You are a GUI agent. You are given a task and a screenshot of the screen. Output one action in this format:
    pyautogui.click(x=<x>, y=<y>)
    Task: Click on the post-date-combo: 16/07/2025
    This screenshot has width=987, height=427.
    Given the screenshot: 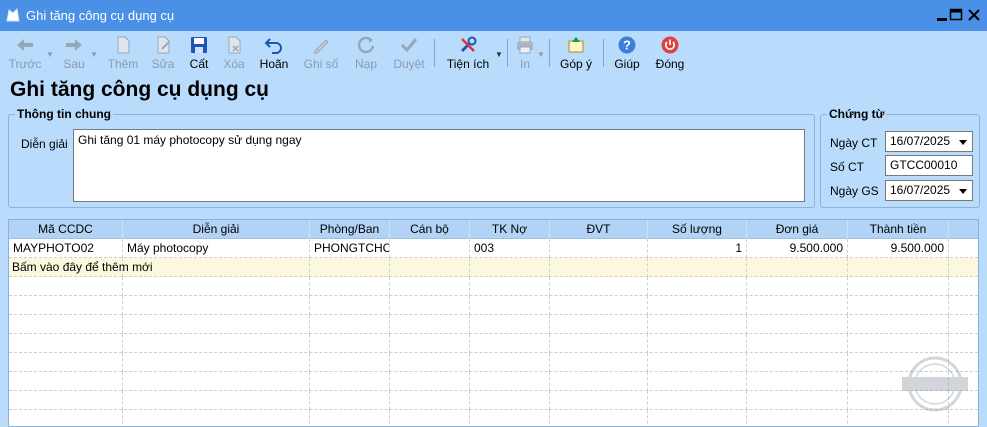 What is the action you would take?
    pyautogui.click(x=929, y=190)
    